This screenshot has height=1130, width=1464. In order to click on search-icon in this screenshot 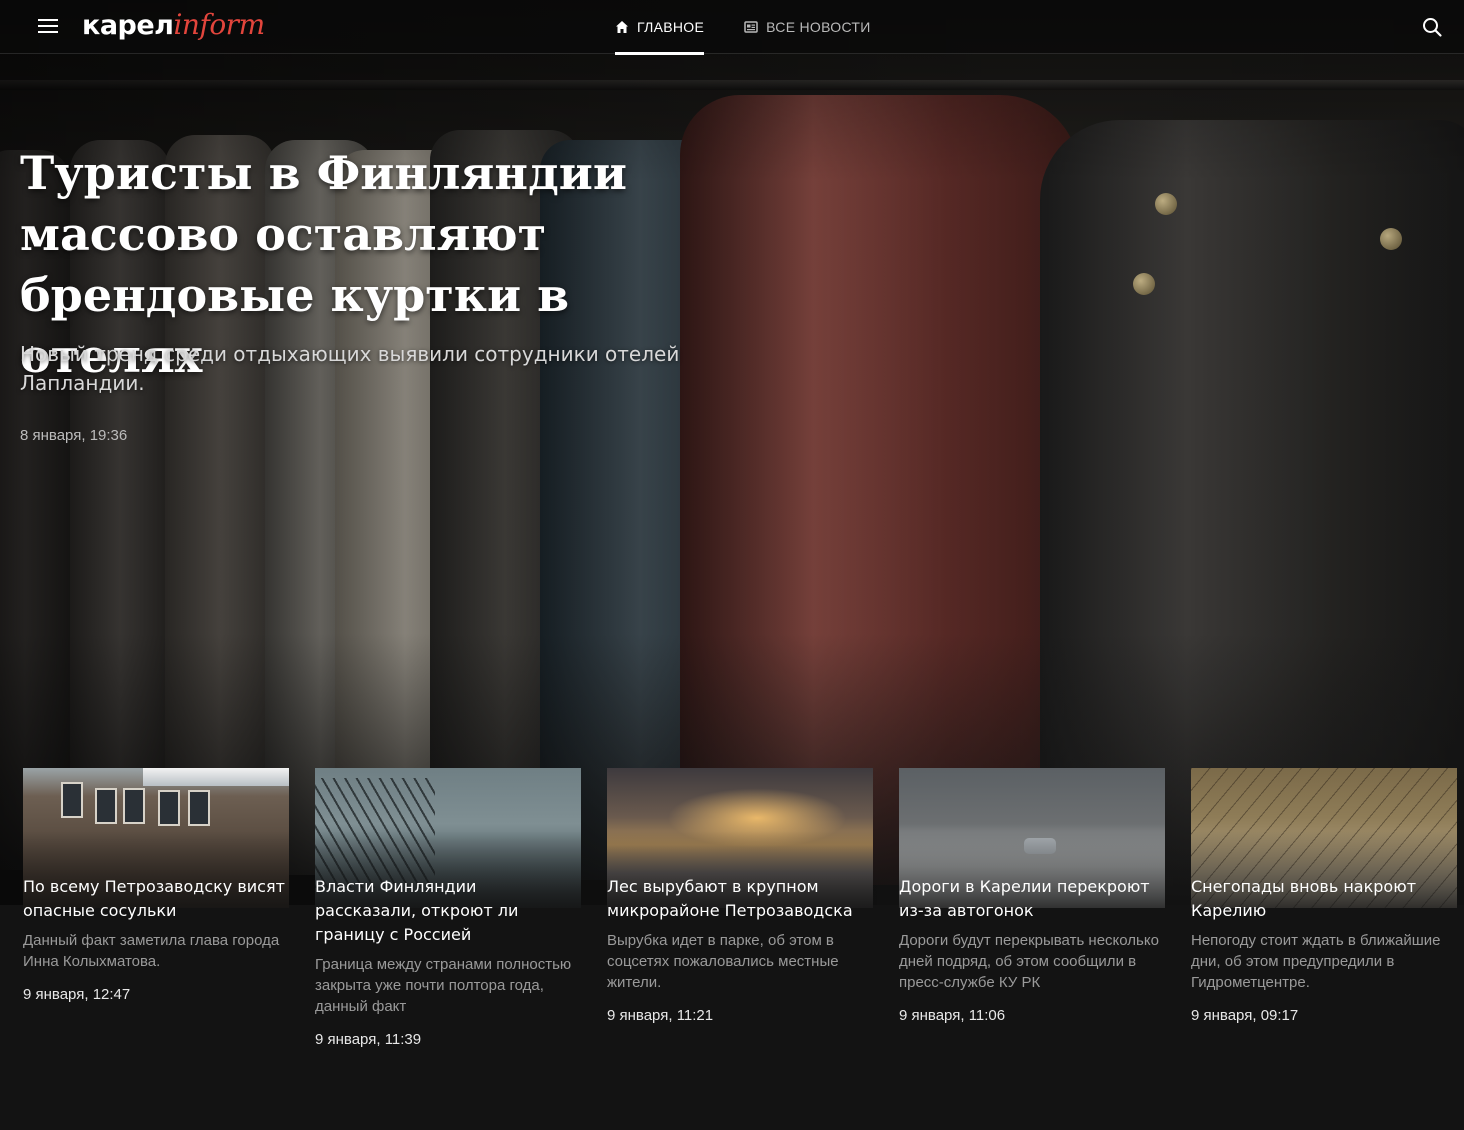, I will do `click(1432, 27)`.